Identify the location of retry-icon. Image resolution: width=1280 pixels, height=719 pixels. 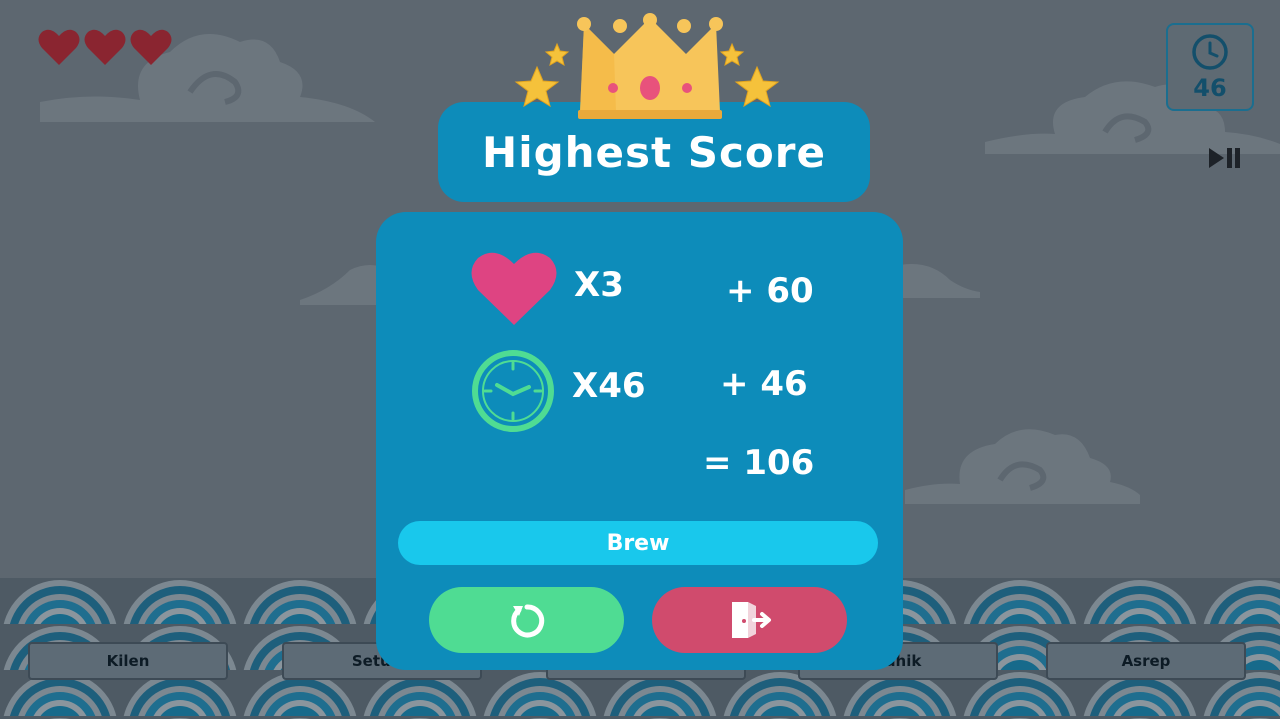
(527, 621).